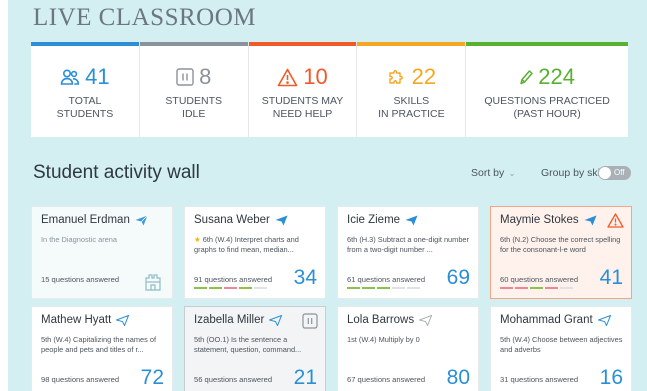 This screenshot has width=647, height=391. What do you see at coordinates (546, 320) in the screenshot?
I see `student-name: Mohammad Grant` at bounding box center [546, 320].